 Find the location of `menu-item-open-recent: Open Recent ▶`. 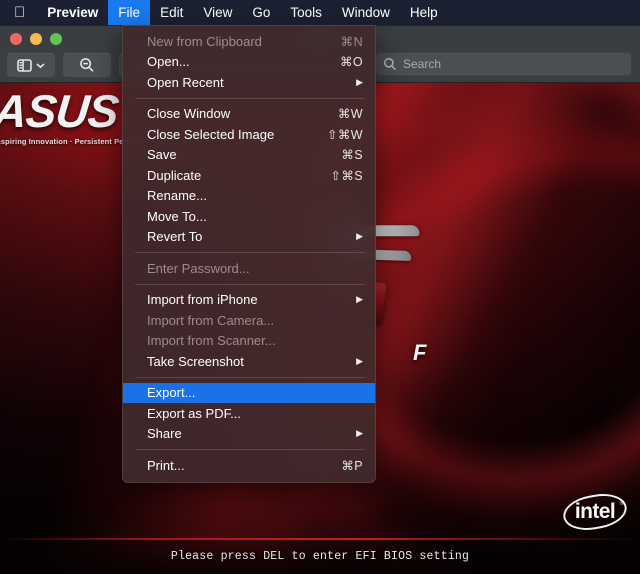

menu-item-open-recent: Open Recent ▶ is located at coordinates (249, 82).